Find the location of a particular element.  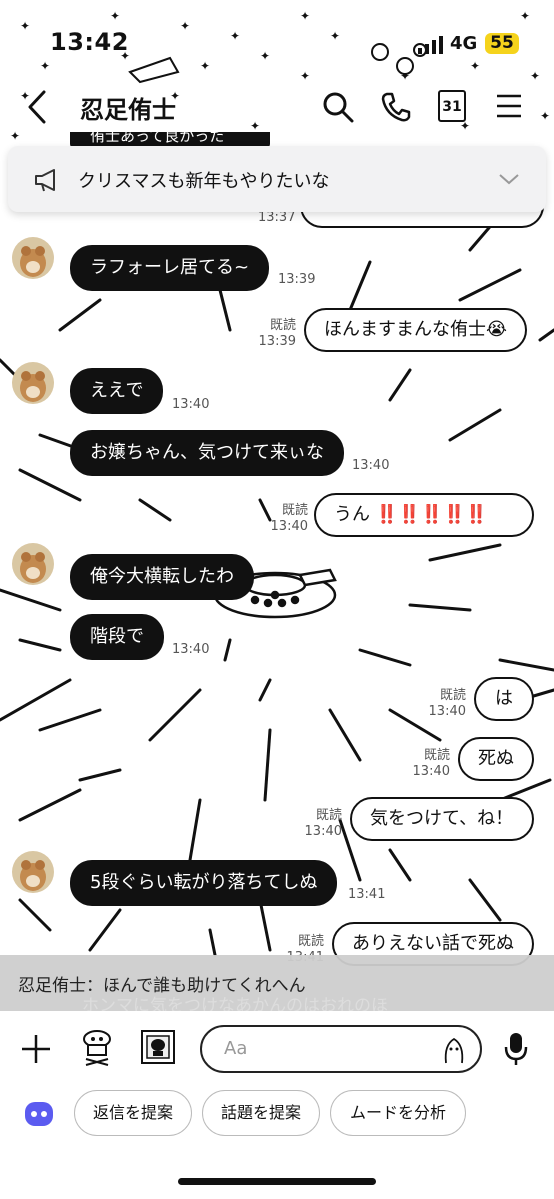

message-bubble-out: ほんますまんな侑士😭 is located at coordinates (416, 330).